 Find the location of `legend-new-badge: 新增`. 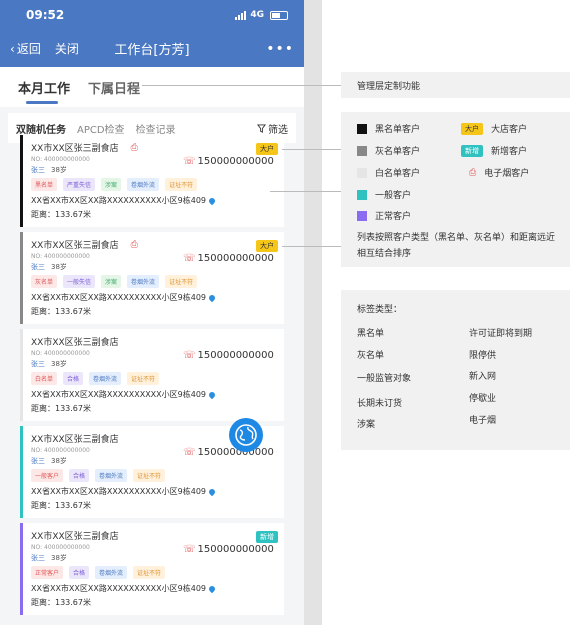

legend-new-badge: 新增 is located at coordinates (472, 150).